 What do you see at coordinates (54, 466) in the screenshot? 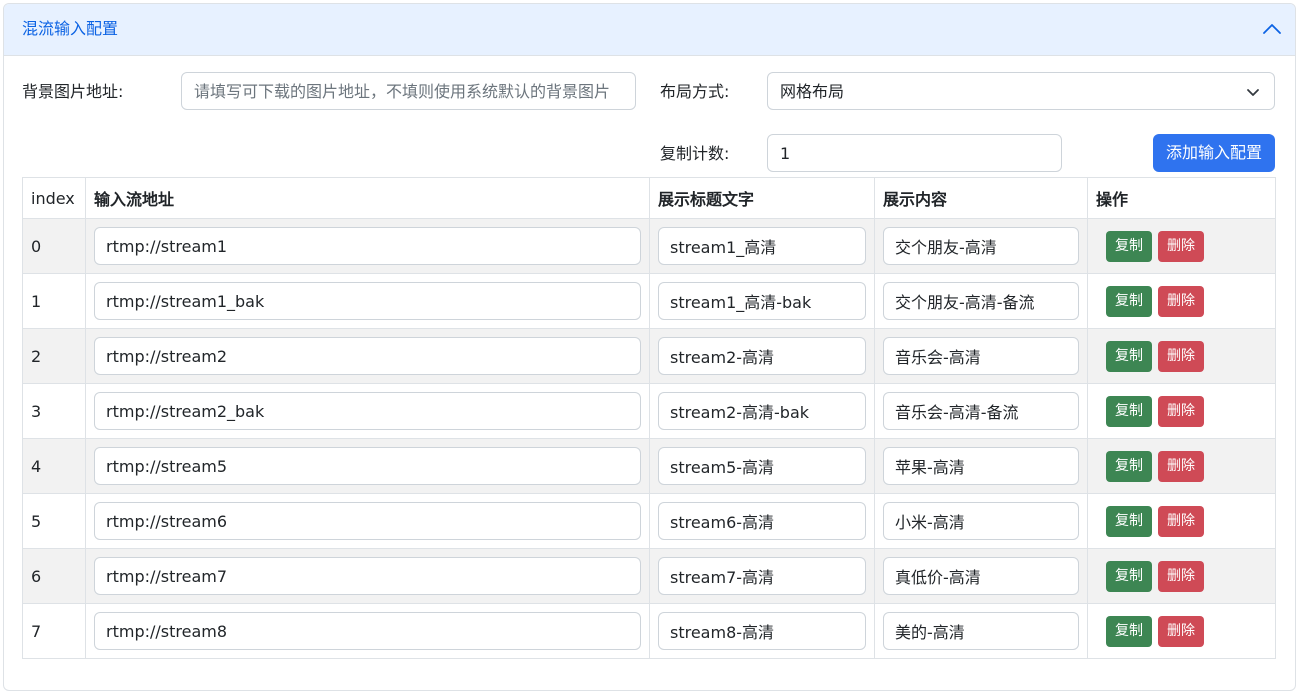
I see `row-index: 4` at bounding box center [54, 466].